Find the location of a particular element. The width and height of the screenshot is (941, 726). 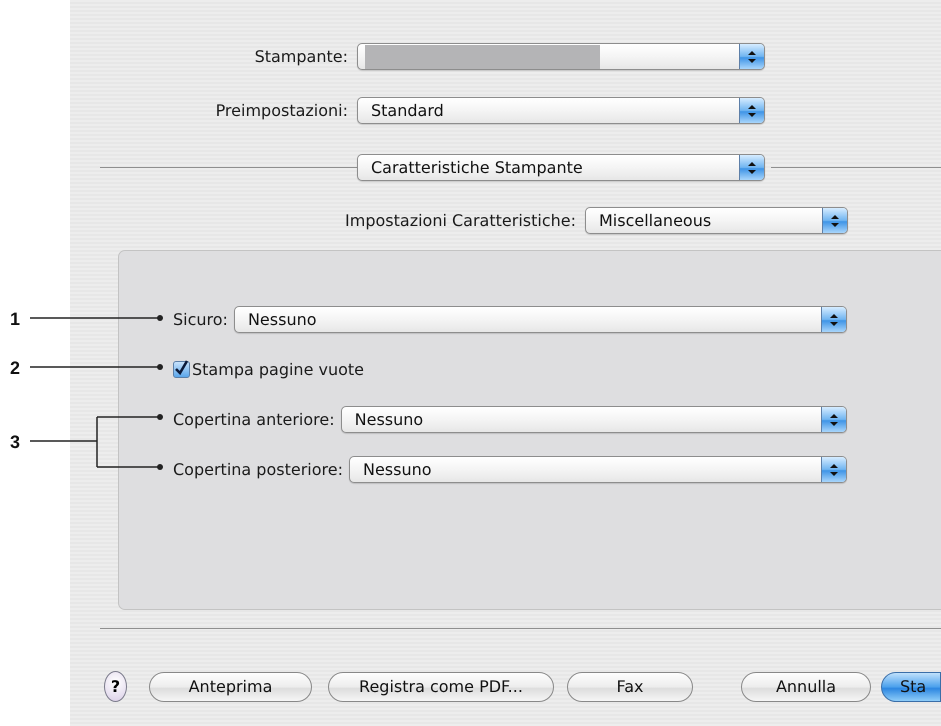

field-label: Sicuro: is located at coordinates (200, 319).